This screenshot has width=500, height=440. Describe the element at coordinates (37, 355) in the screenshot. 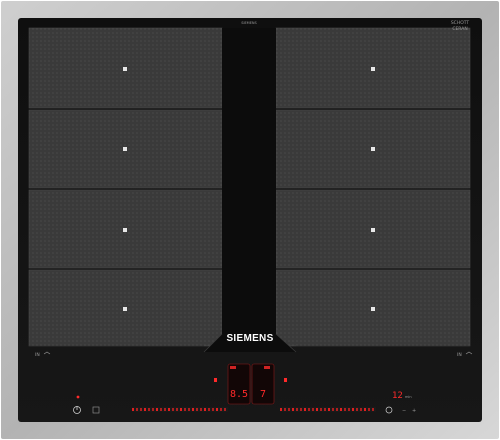

I see `zone-label-left: IN` at that location.